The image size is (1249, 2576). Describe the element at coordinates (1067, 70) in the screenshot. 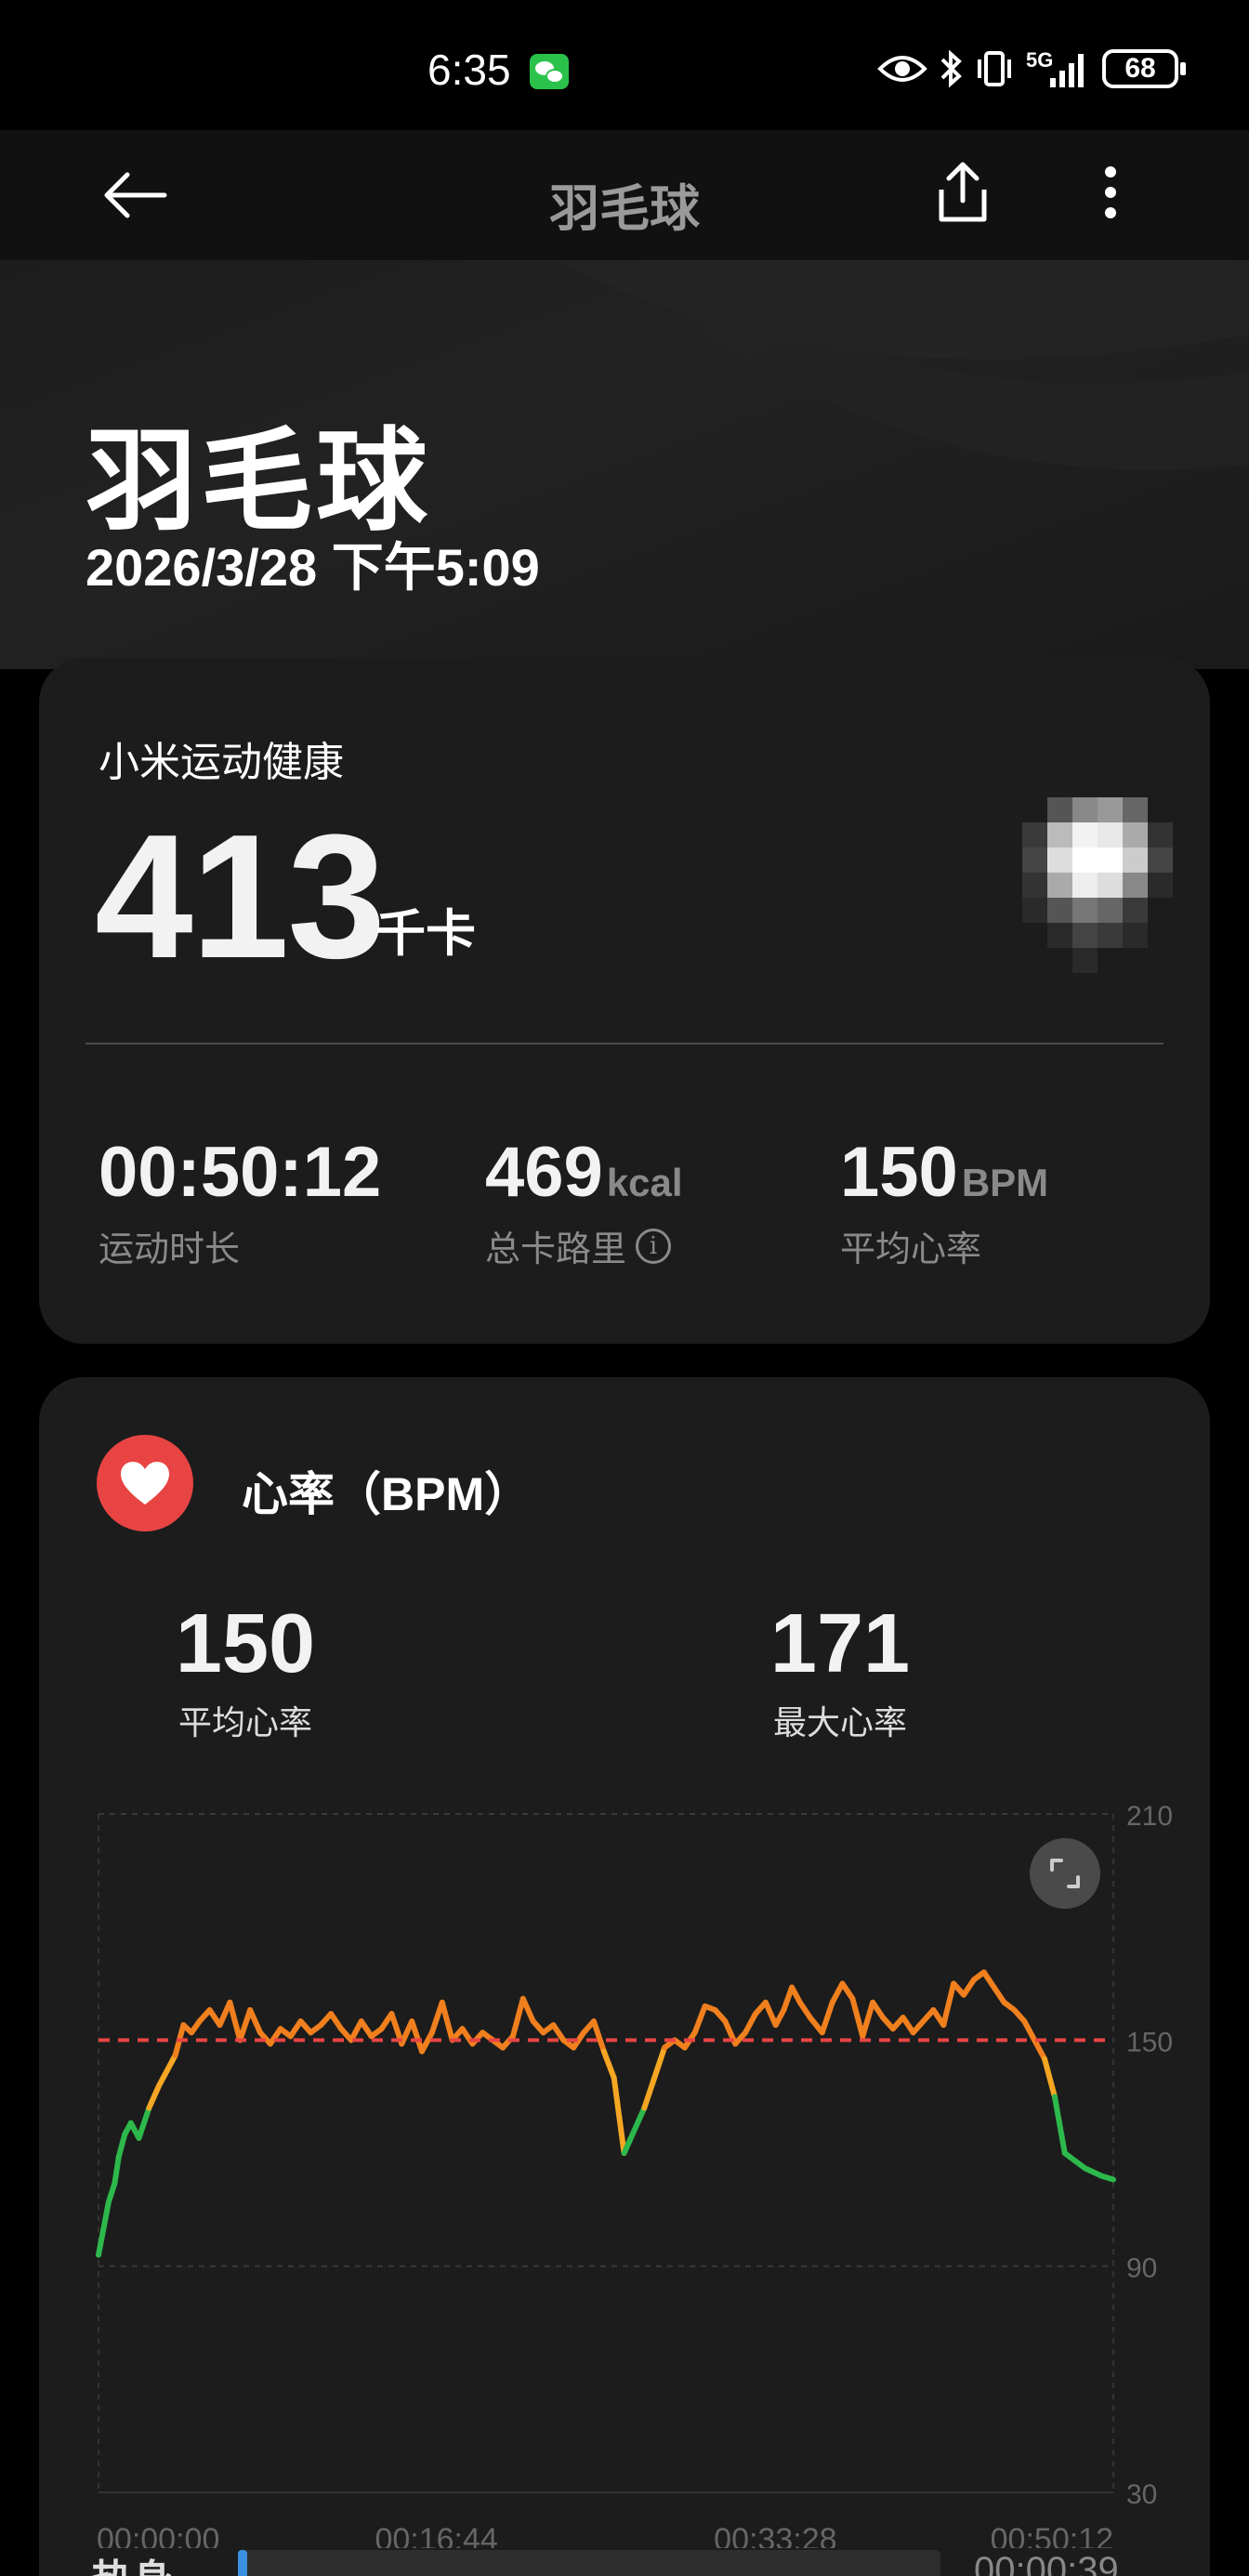

I see `signal-icon` at that location.